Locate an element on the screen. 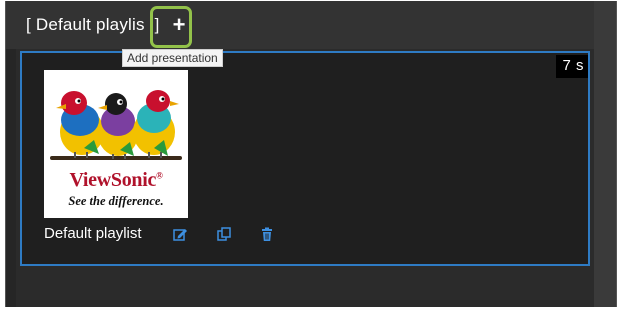 Image resolution: width=619 pixels, height=311 pixels. bird-middle is located at coordinates (118, 124).